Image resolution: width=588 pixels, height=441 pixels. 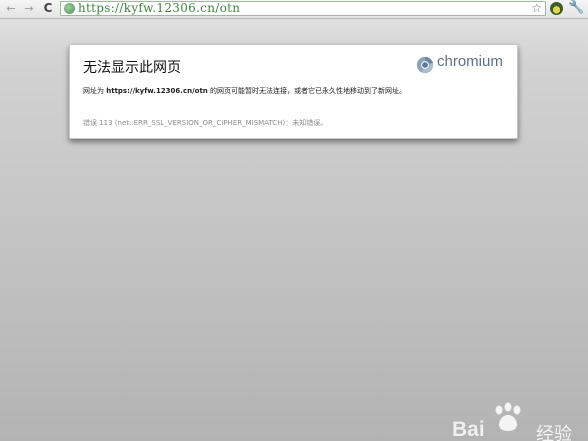 I want to click on bookmark-star-icon: ☆, so click(x=536, y=8).